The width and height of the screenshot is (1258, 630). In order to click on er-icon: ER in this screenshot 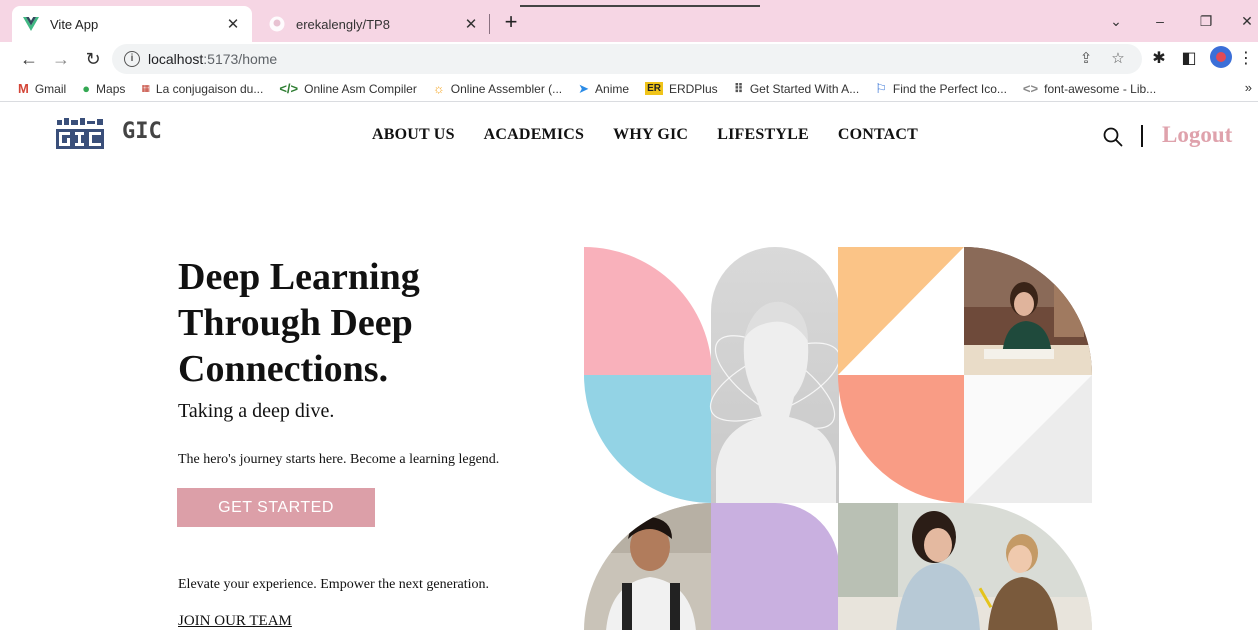, I will do `click(654, 88)`.